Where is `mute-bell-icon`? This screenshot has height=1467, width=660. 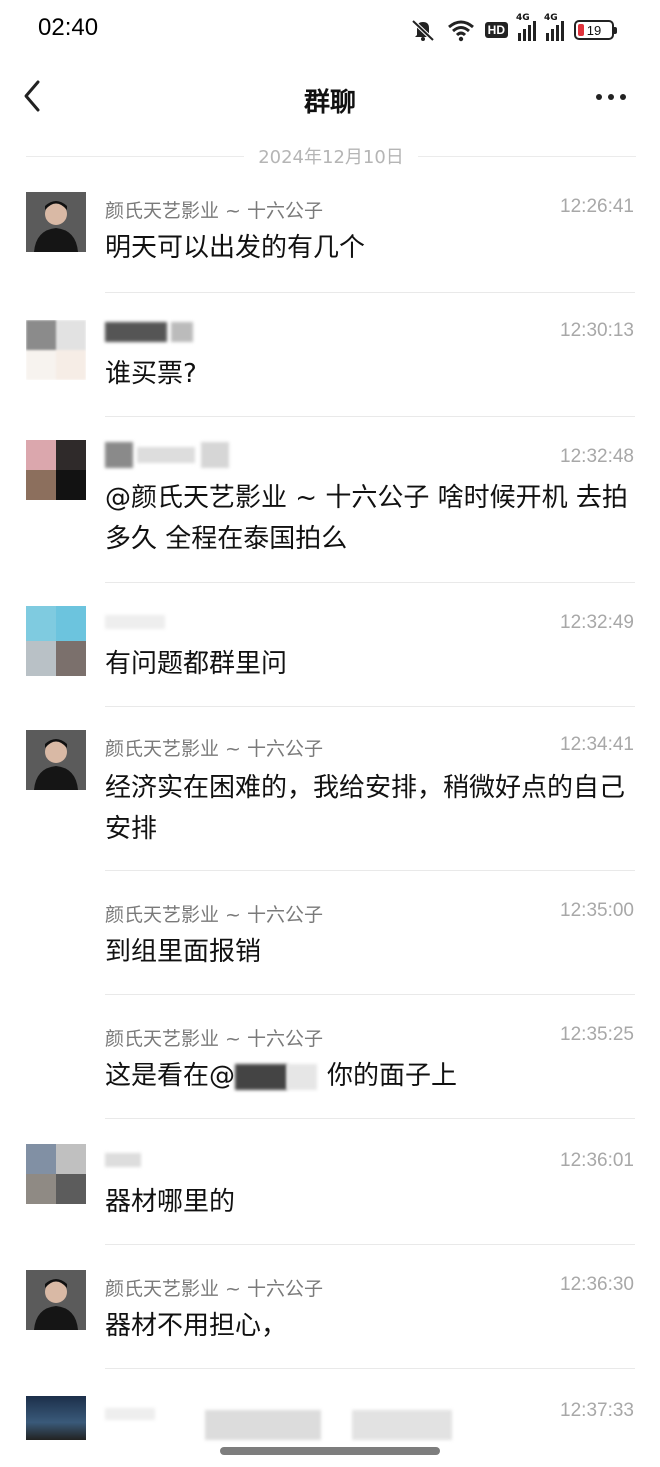
mute-bell-icon is located at coordinates (423, 30).